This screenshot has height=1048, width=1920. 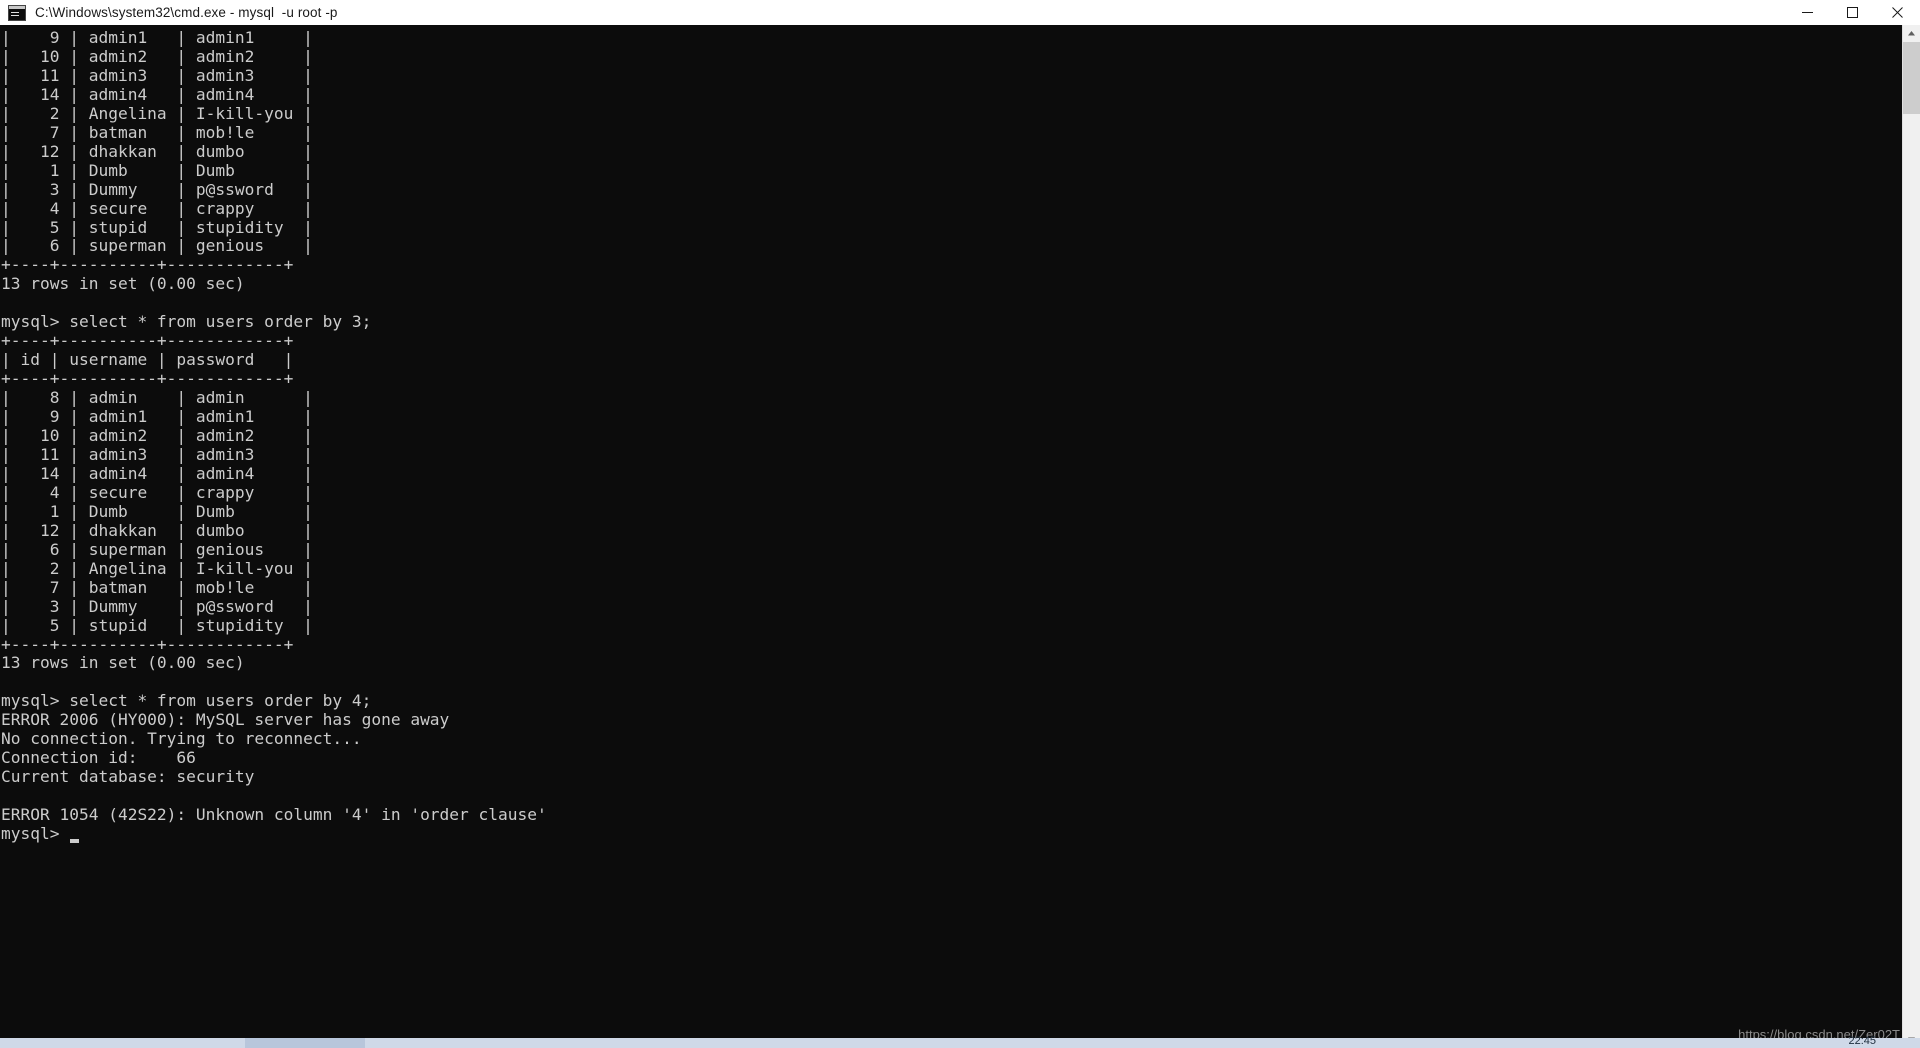 I want to click on taskbar-clock: 22:45, so click(x=1862, y=1041).